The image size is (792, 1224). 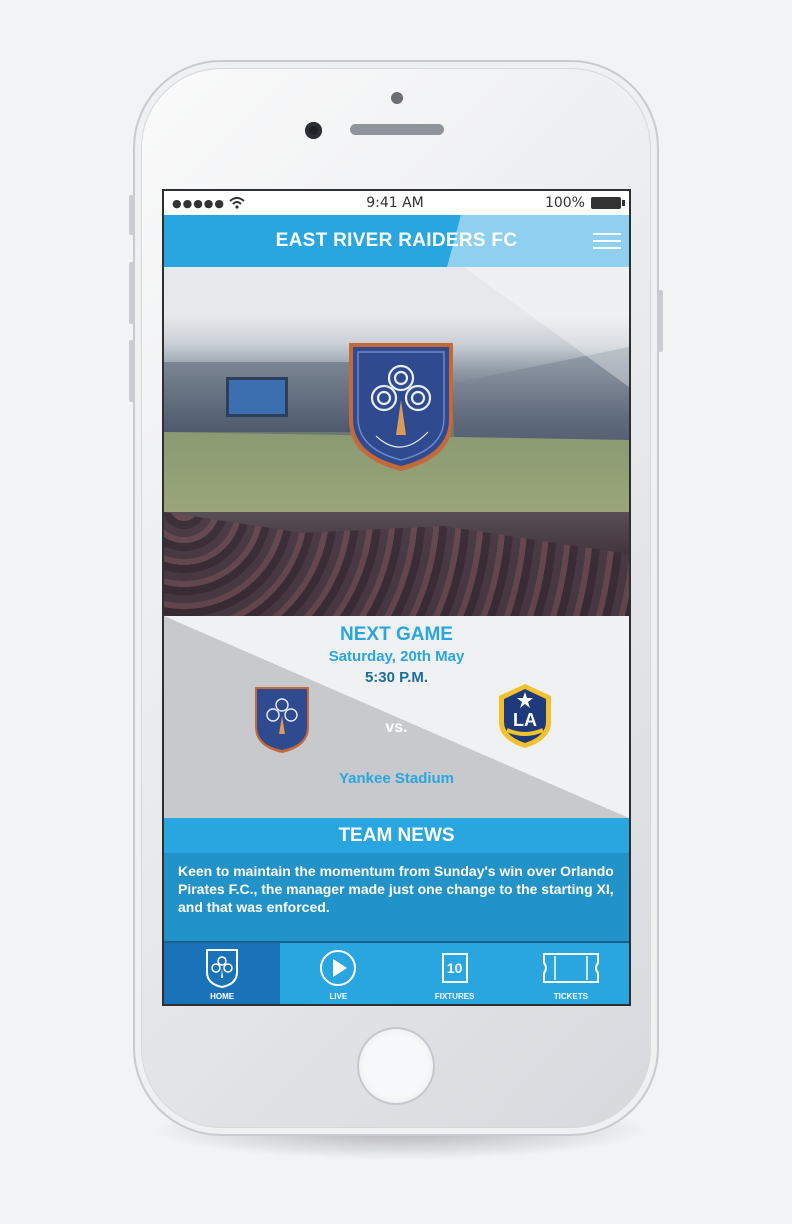 I want to click on app-title: EAST RIVER RAIDERS FC, so click(x=396, y=240).